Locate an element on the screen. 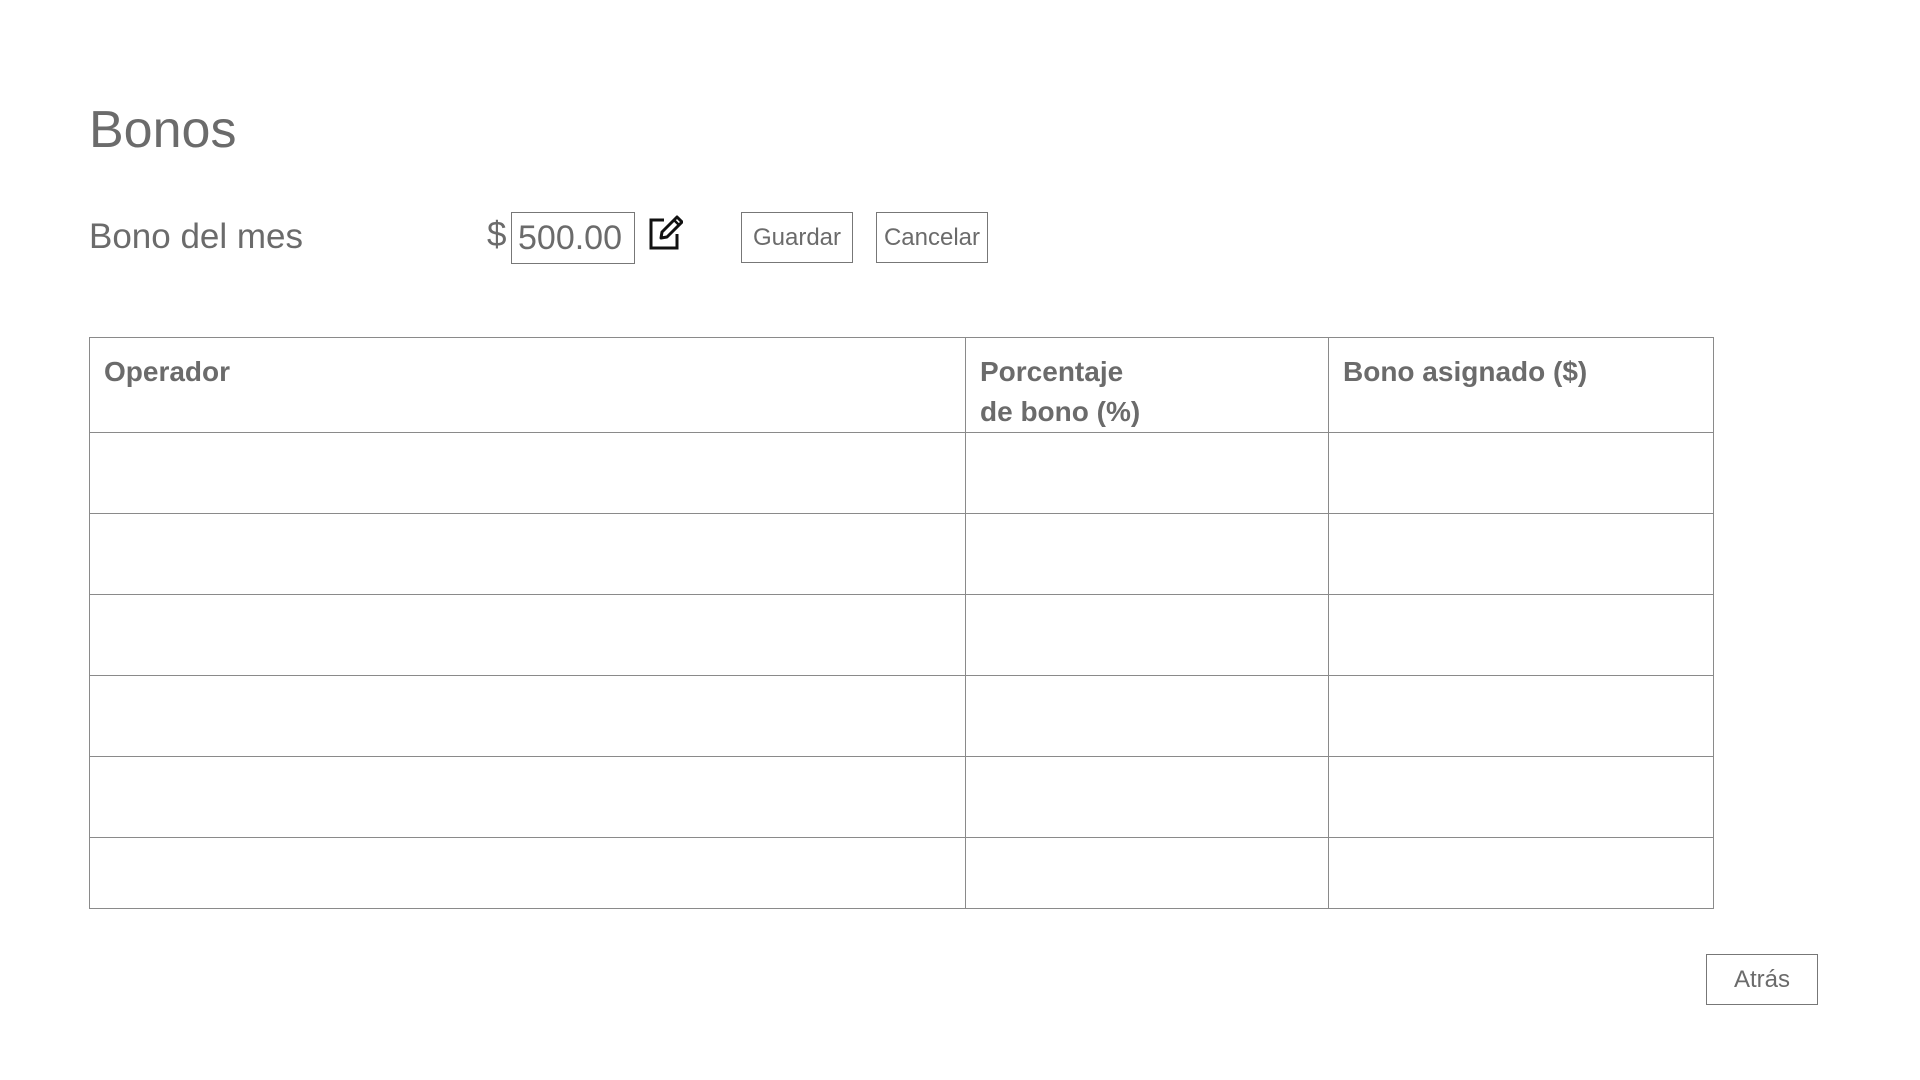  save-button: Guardar is located at coordinates (797, 237).